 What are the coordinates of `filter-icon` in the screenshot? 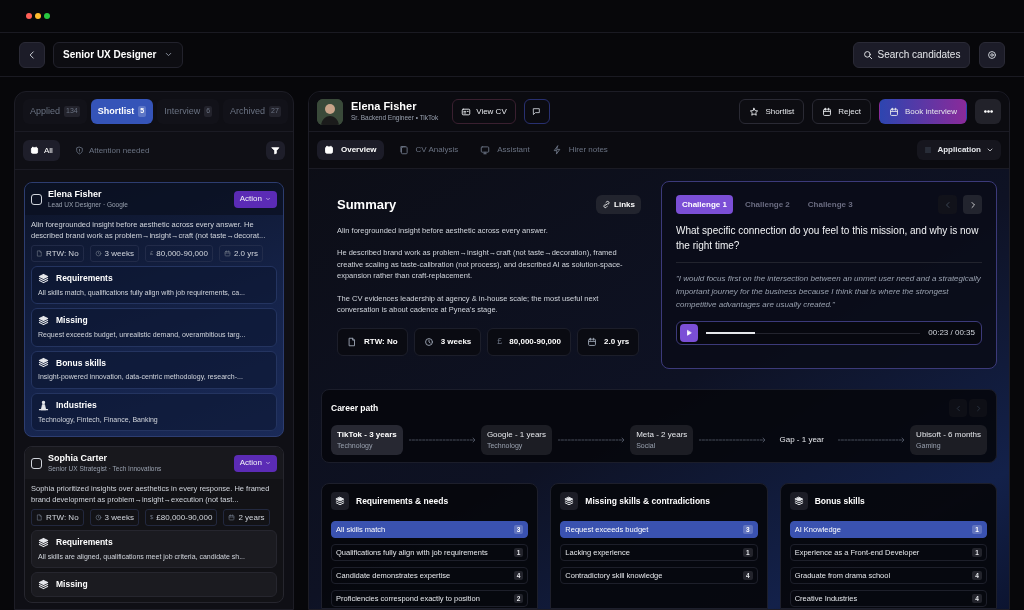 It's located at (275, 150).